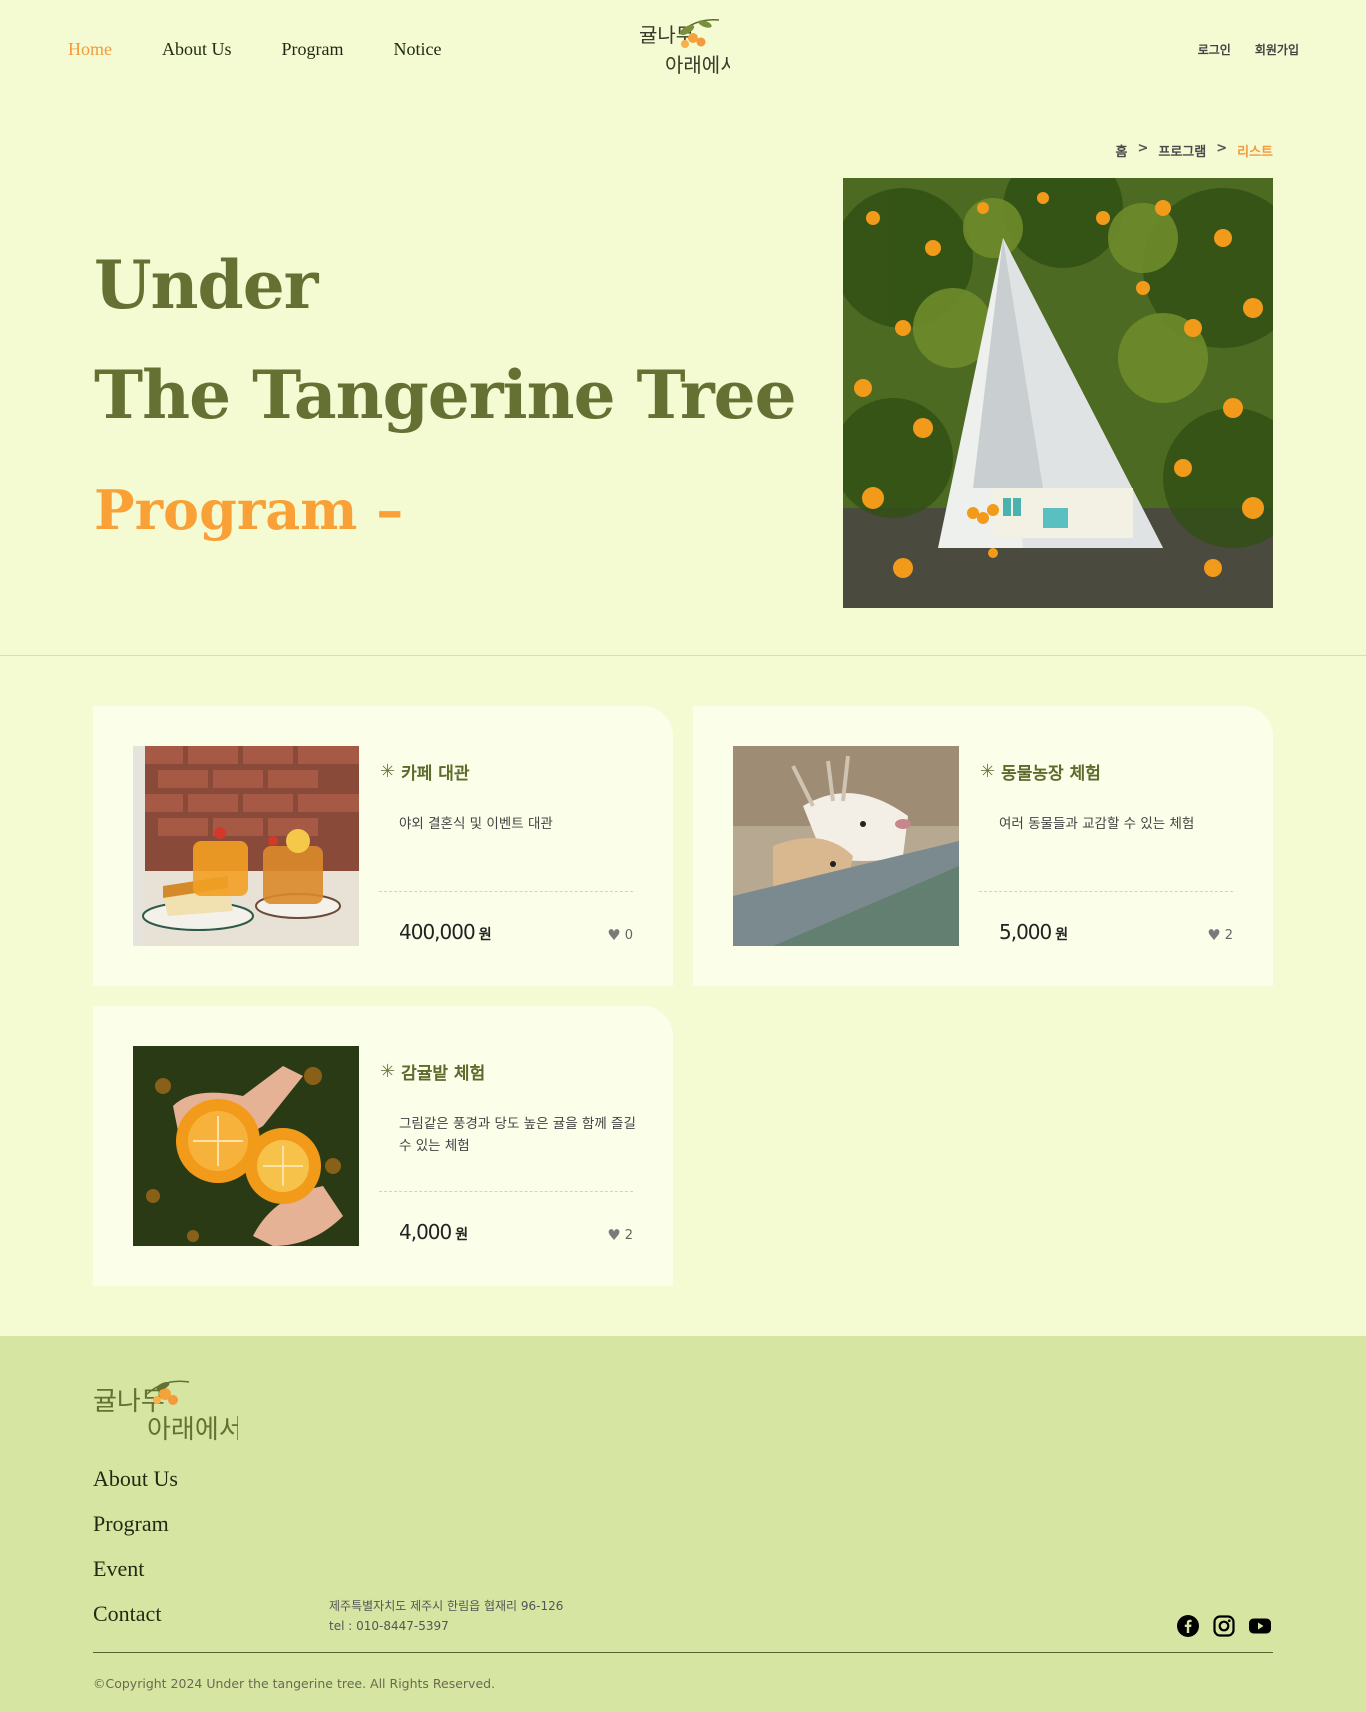  What do you see at coordinates (425, 771) in the screenshot?
I see `card-title: ✳ 카페 대관` at bounding box center [425, 771].